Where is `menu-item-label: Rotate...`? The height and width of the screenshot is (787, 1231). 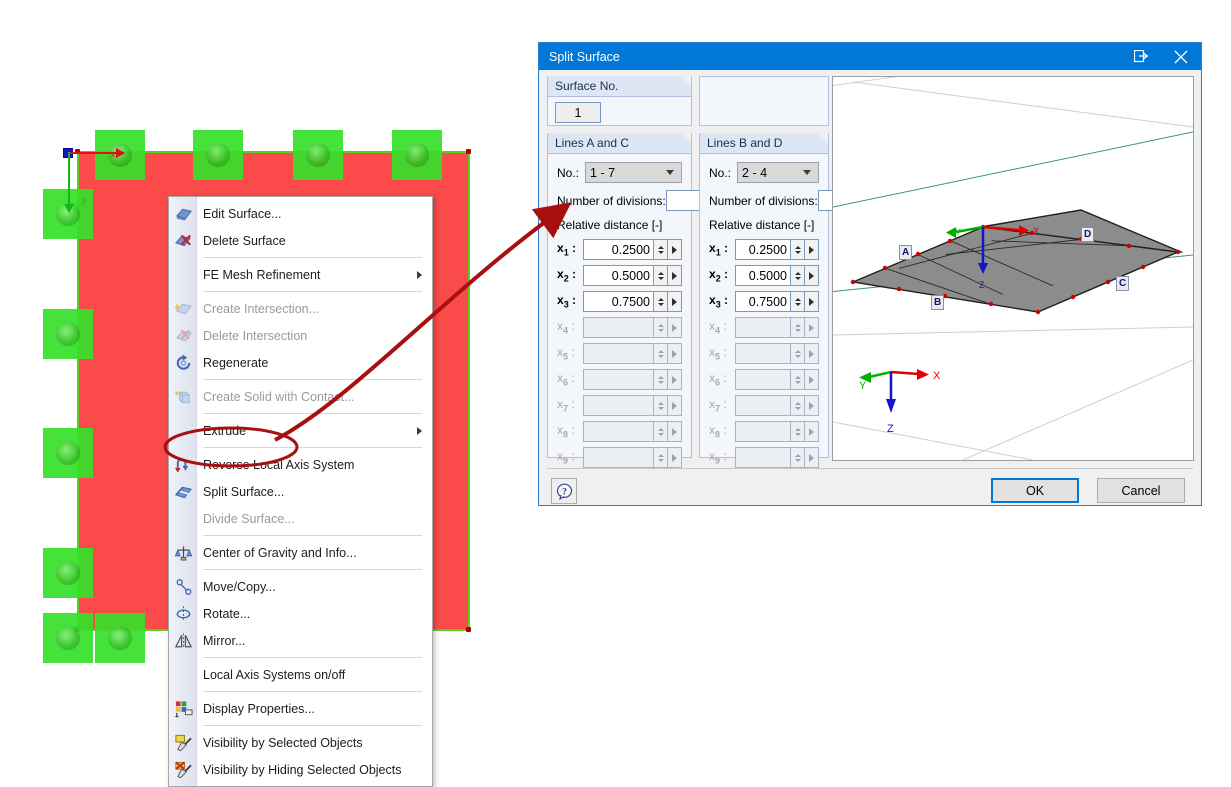
menu-item-label: Rotate... is located at coordinates (227, 613).